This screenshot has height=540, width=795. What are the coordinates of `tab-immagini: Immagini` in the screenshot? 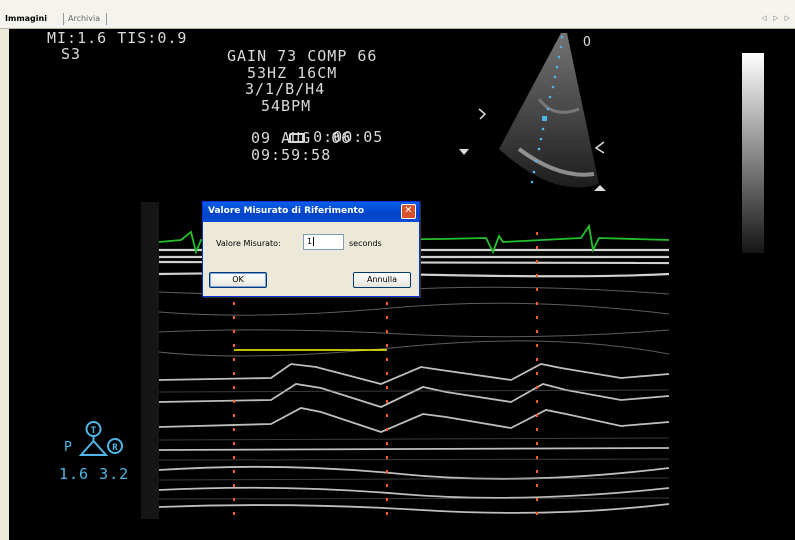 It's located at (26, 18).